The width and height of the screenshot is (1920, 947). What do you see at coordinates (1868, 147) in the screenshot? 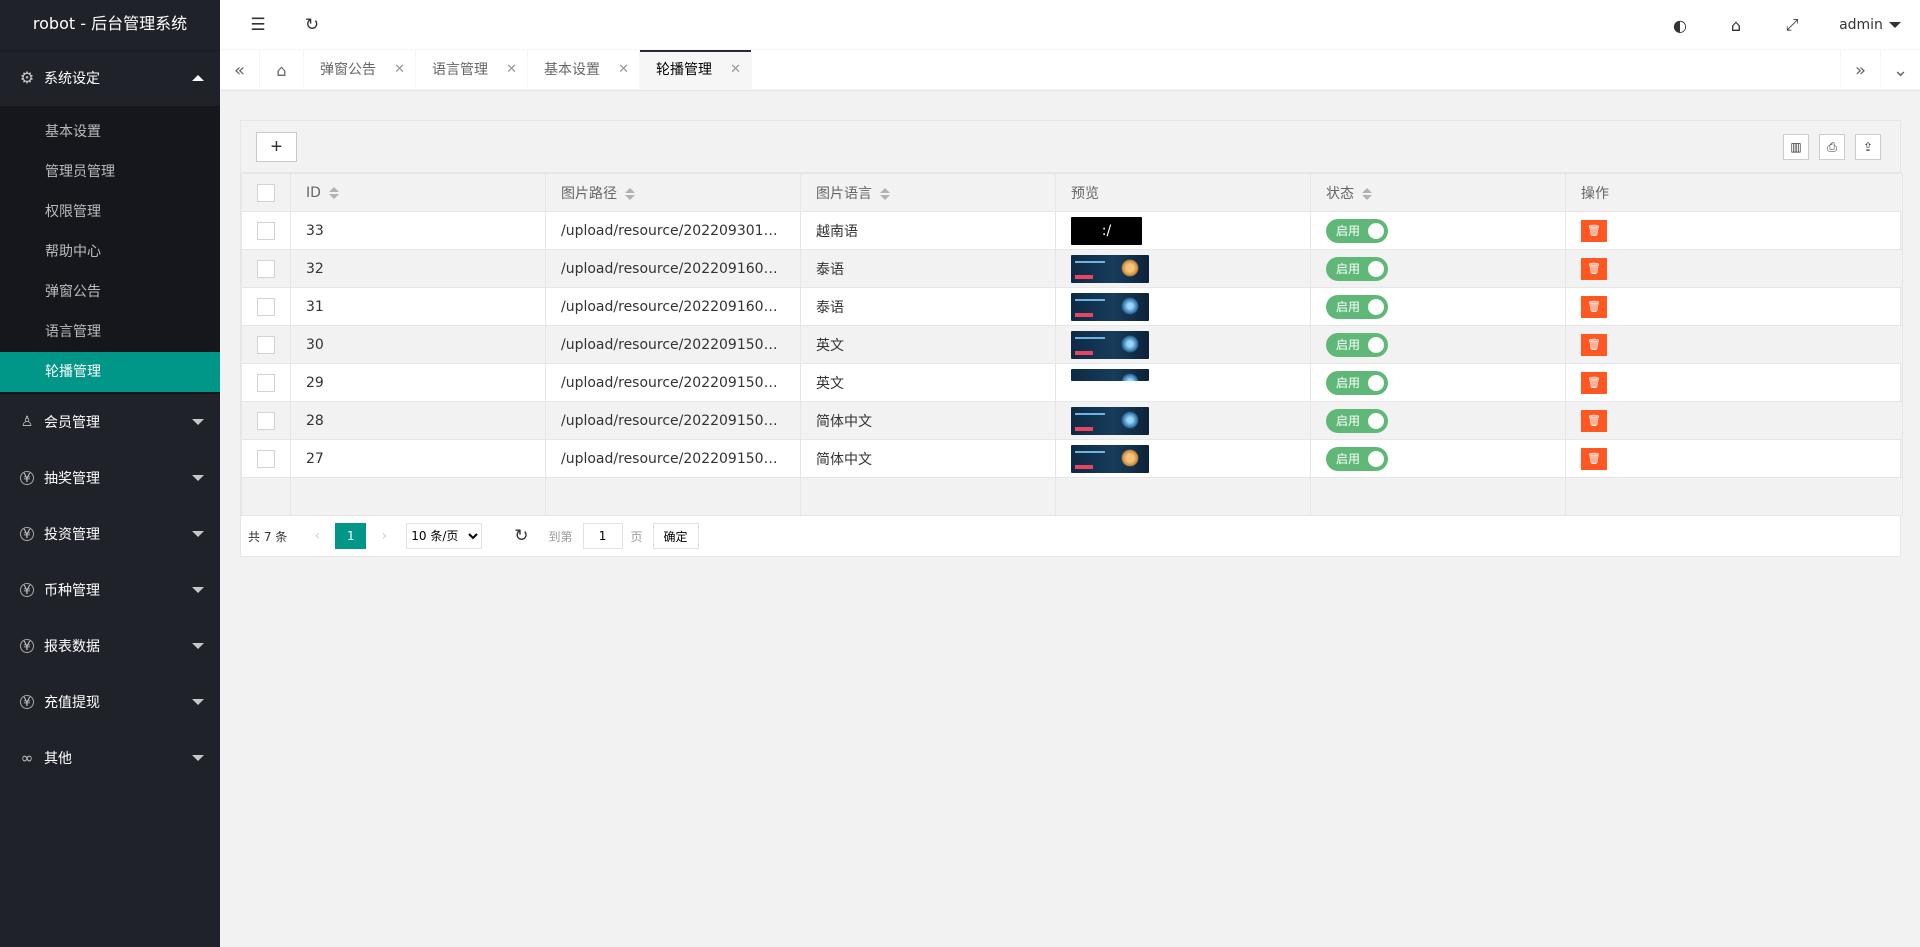
I see `export-icon: ⇪` at bounding box center [1868, 147].